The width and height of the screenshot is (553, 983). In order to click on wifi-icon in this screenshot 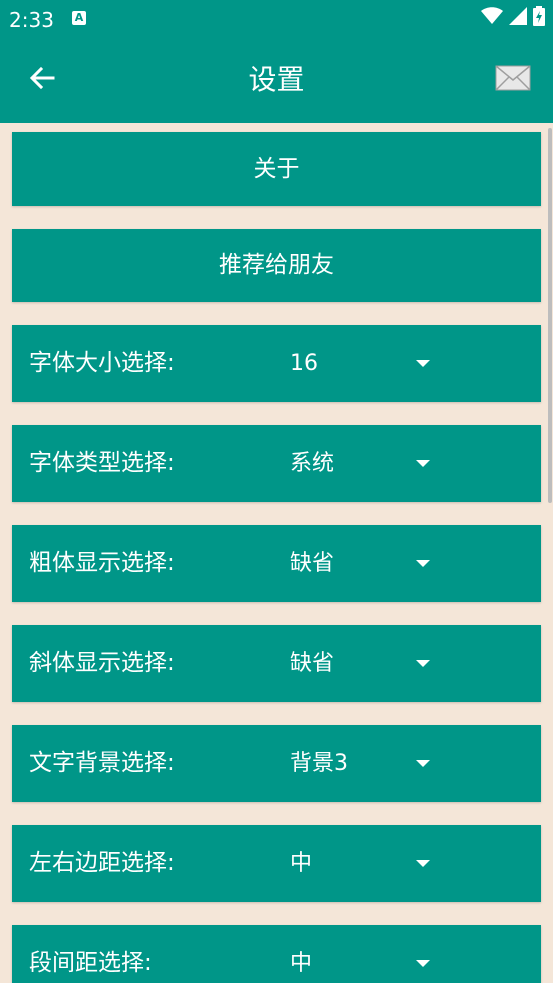, I will do `click(492, 18)`.